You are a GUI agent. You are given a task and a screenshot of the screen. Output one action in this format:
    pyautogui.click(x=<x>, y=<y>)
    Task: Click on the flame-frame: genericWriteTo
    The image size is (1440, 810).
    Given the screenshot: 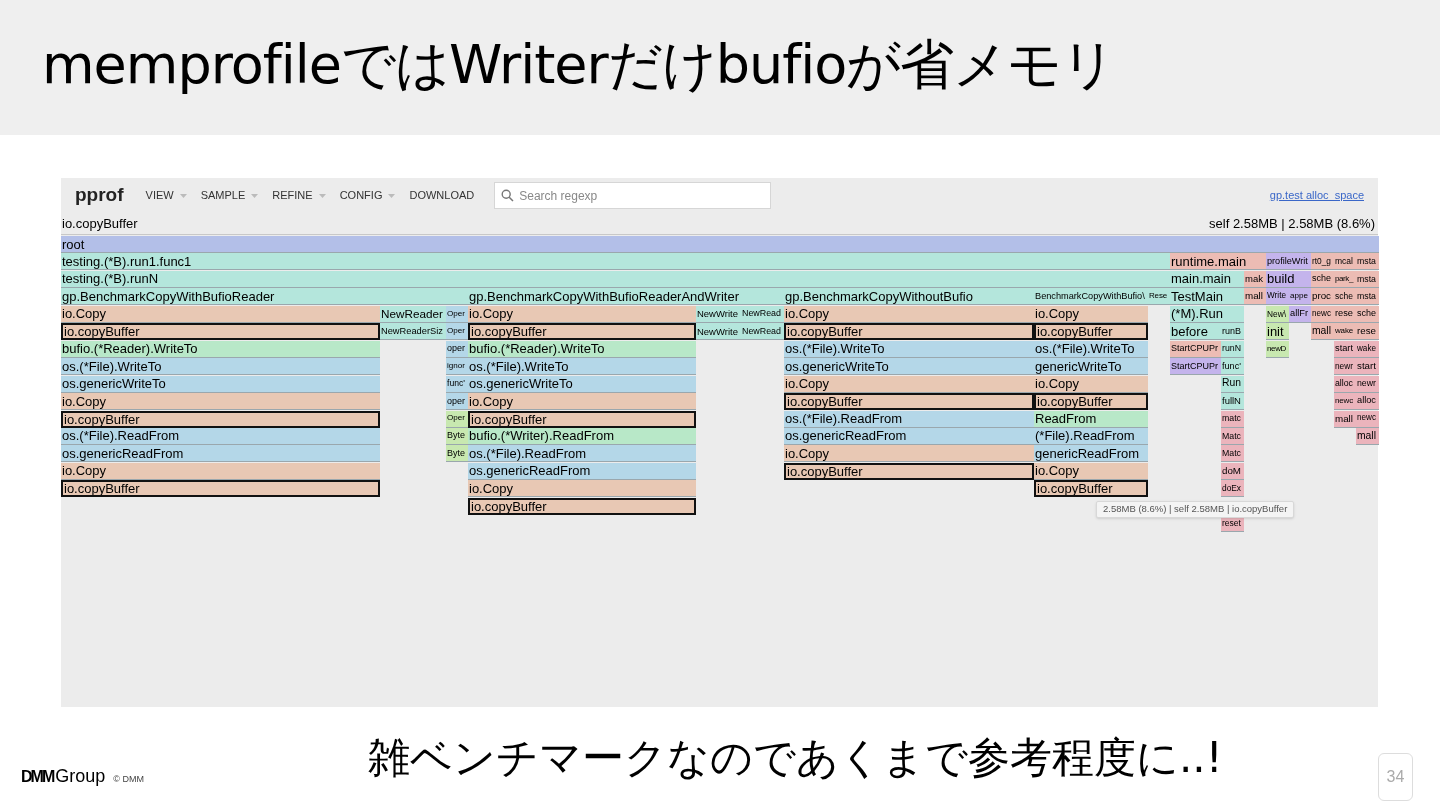 What is the action you would take?
    pyautogui.click(x=1091, y=367)
    